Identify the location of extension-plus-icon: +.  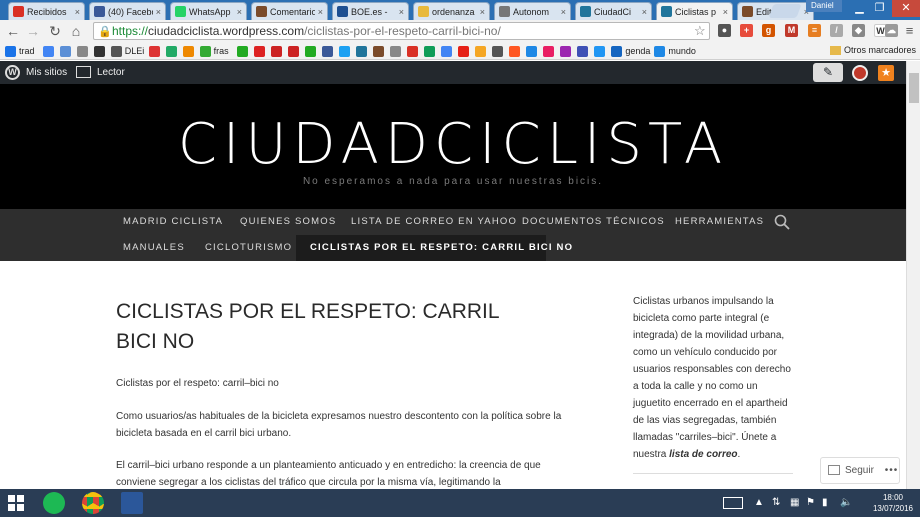
(746, 30).